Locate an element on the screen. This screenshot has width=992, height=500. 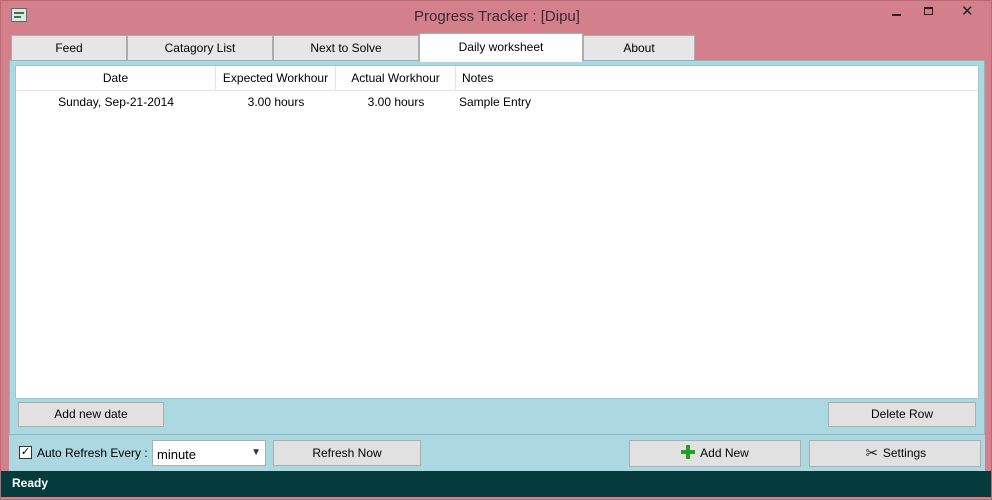
add-new-label: Add New is located at coordinates (724, 453).